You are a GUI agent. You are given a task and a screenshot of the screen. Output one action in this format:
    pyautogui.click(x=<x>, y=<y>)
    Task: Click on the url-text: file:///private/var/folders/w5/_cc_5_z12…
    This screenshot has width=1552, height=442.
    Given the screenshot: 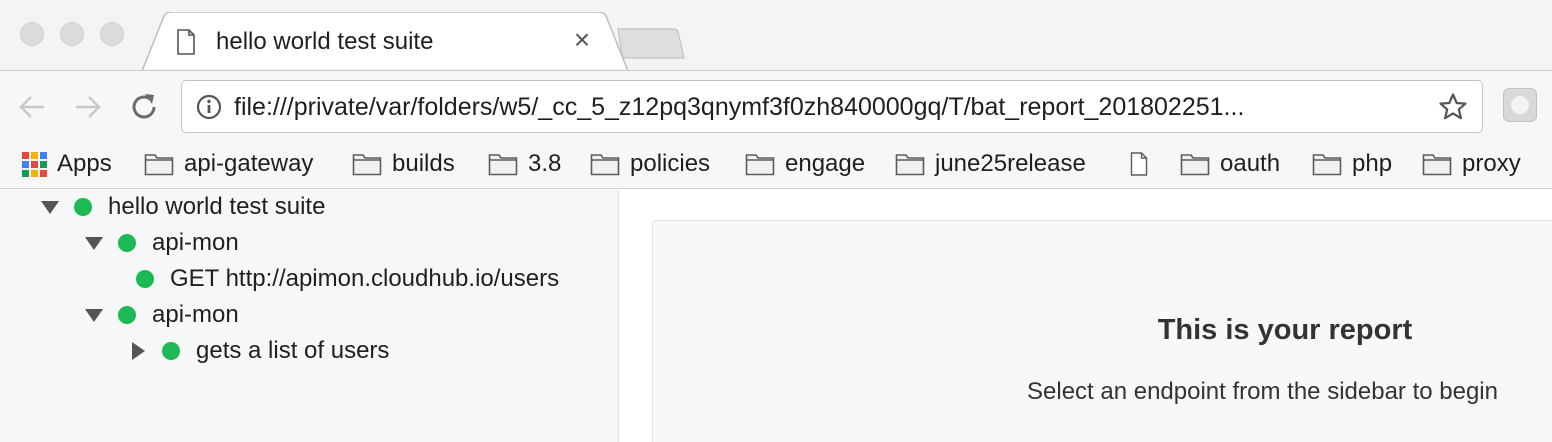 What is the action you would take?
    pyautogui.click(x=828, y=107)
    